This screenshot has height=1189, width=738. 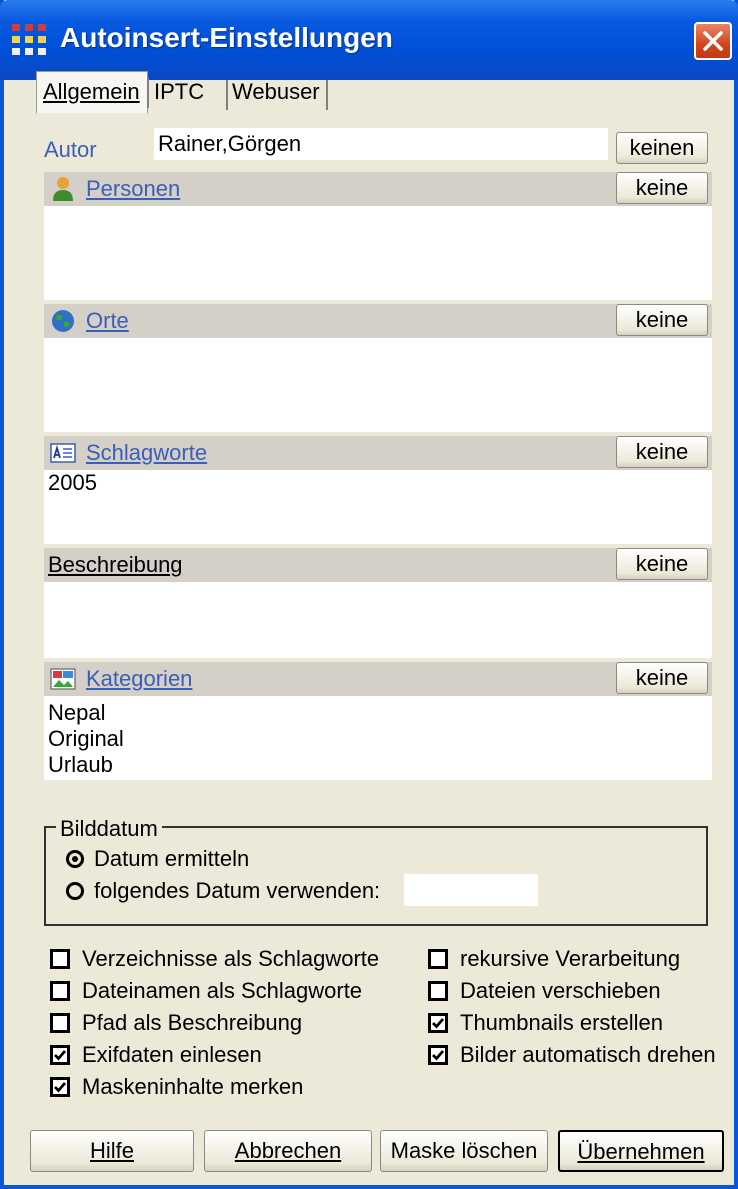 I want to click on author-label: Autor, so click(x=70, y=149).